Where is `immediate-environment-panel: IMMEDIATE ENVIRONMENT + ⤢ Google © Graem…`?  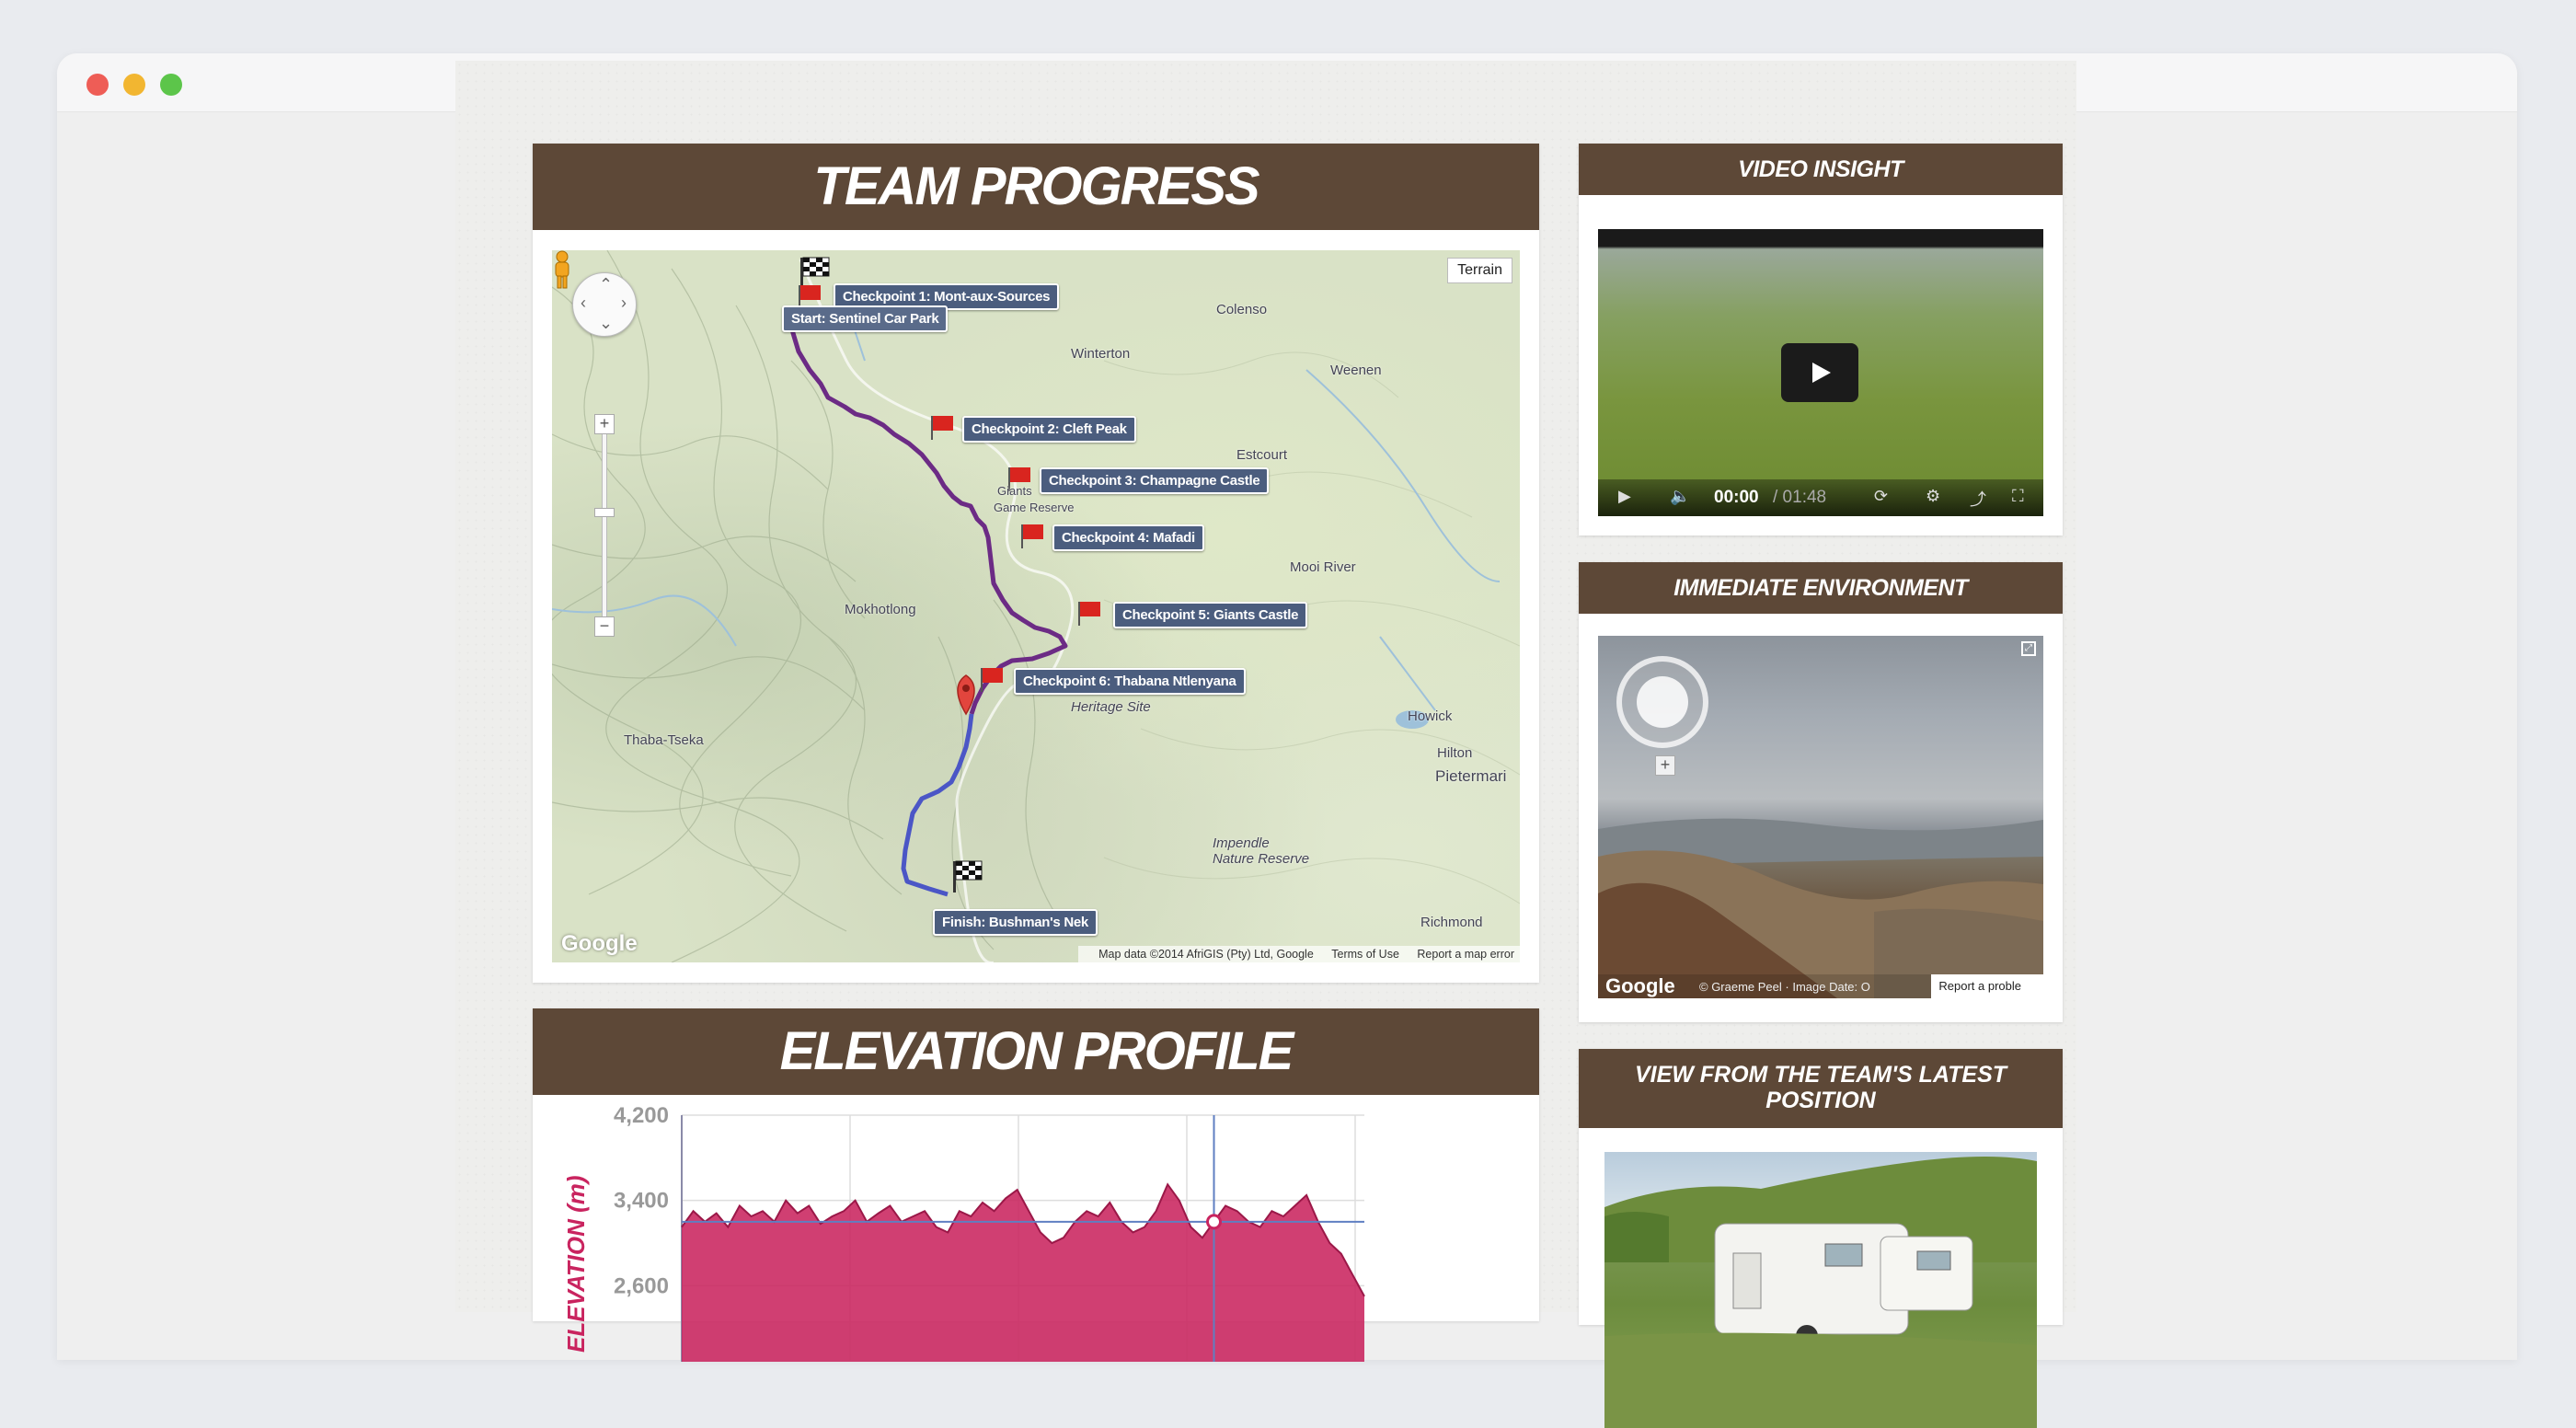
immediate-environment-panel: IMMEDIATE ENVIRONMENT + ⤢ Google © Graem… is located at coordinates (1821, 792).